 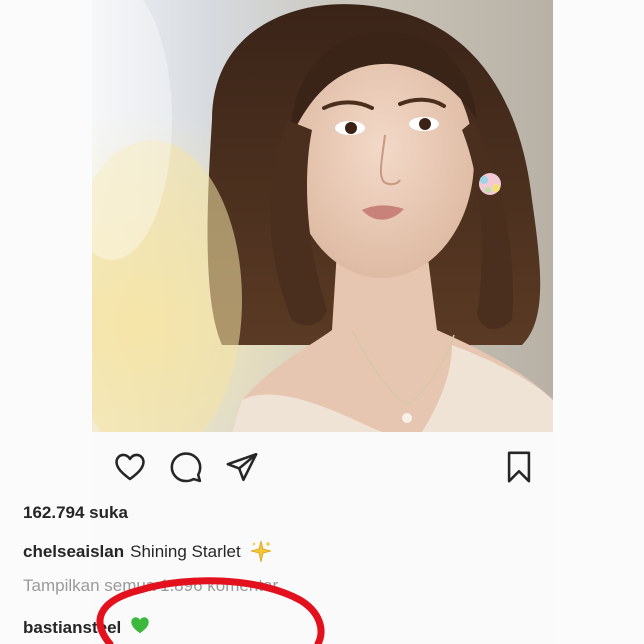 I want to click on share-button, so click(x=242, y=467).